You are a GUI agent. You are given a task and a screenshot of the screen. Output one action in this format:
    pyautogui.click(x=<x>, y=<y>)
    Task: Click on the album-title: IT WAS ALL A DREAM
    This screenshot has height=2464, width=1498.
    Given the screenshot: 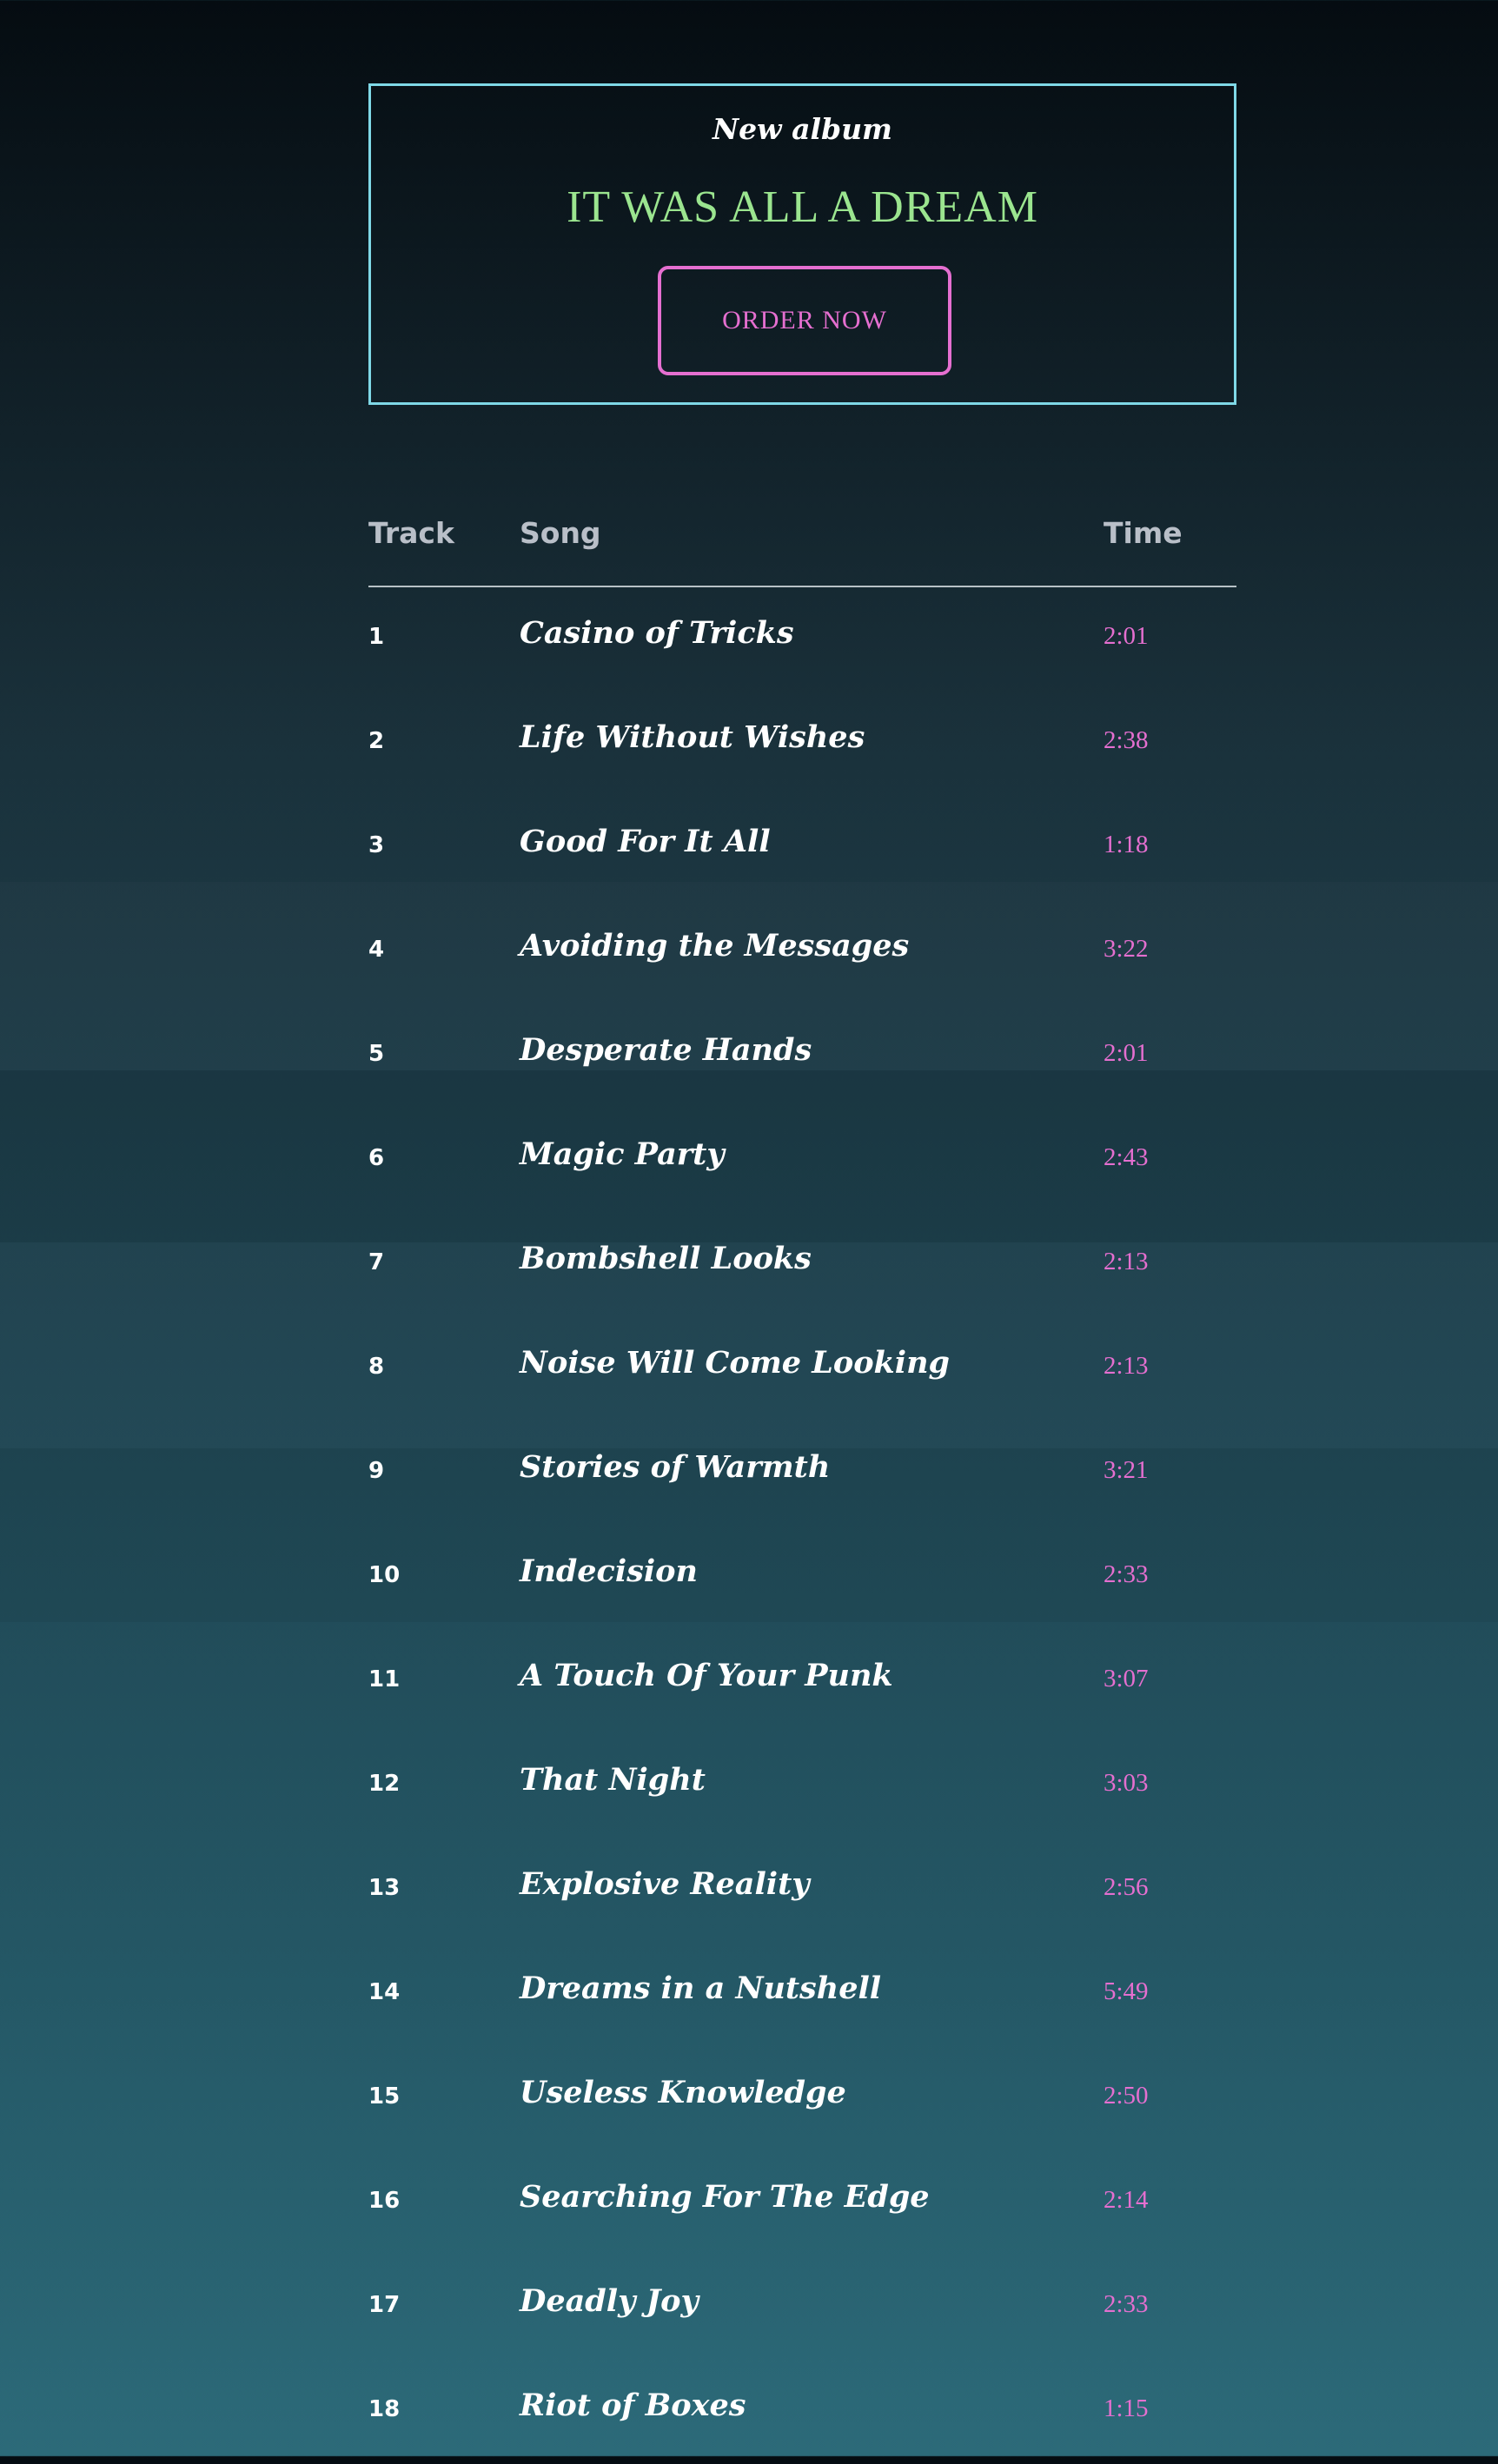 What is the action you would take?
    pyautogui.click(x=802, y=207)
    